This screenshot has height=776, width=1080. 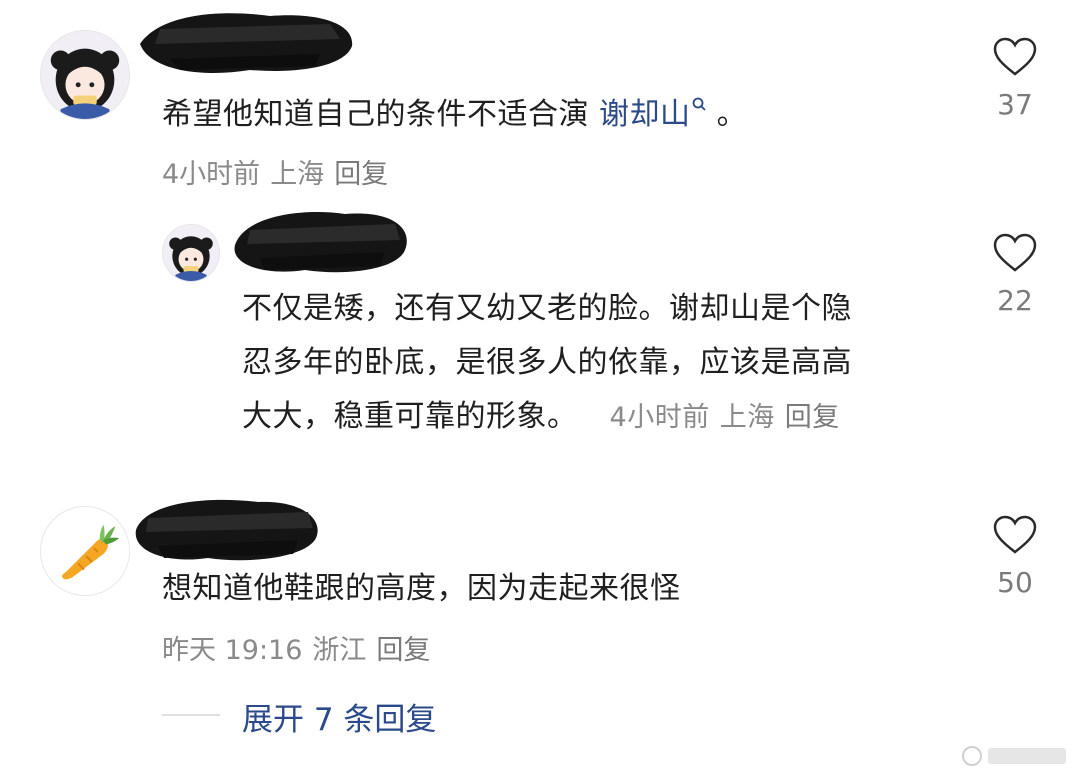 What do you see at coordinates (747, 417) in the screenshot?
I see `reply-location: 上海` at bounding box center [747, 417].